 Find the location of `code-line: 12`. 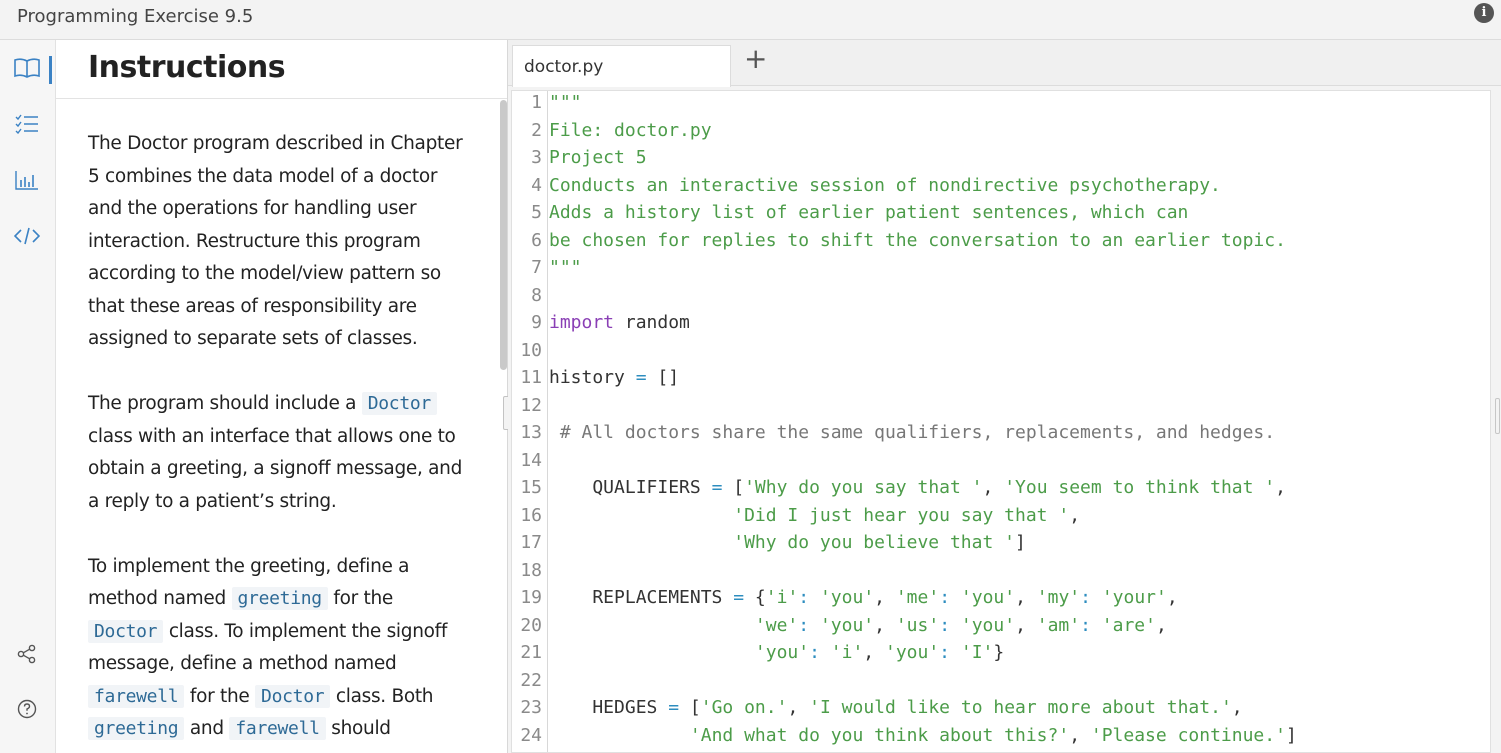

code-line: 12 is located at coordinates (1001, 406).